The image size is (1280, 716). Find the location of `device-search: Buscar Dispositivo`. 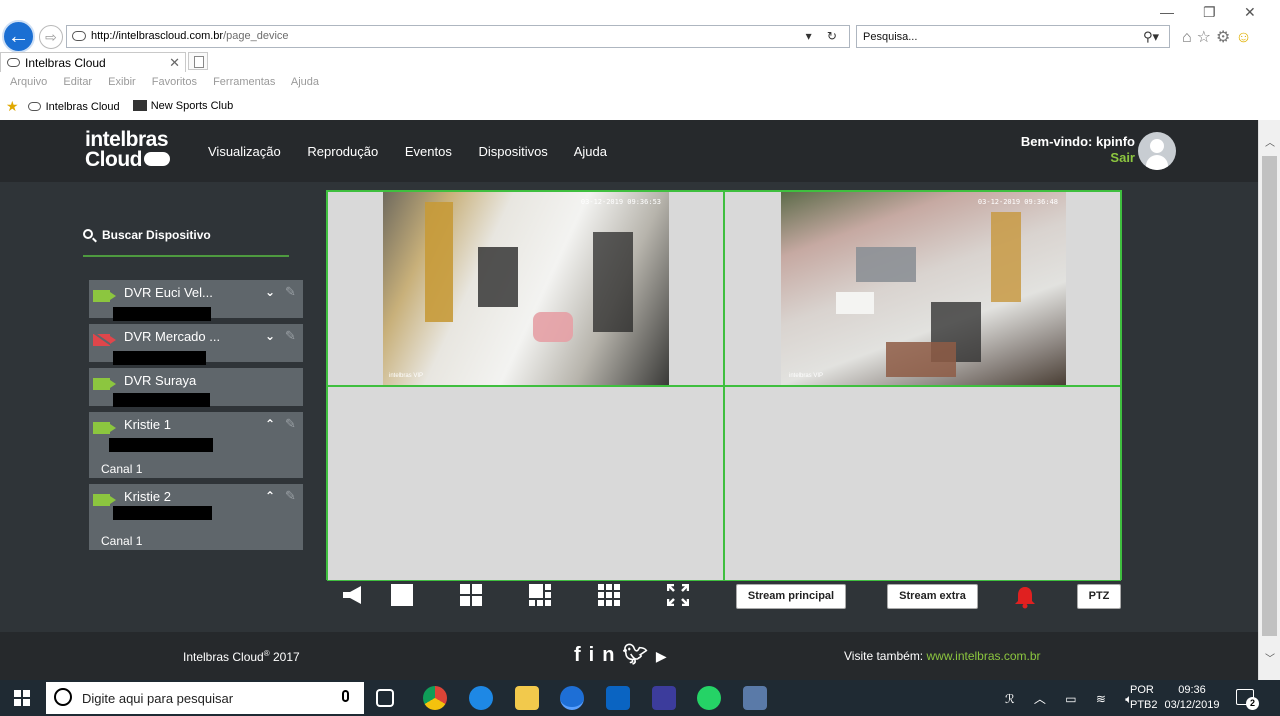

device-search: Buscar Dispositivo is located at coordinates (147, 235).